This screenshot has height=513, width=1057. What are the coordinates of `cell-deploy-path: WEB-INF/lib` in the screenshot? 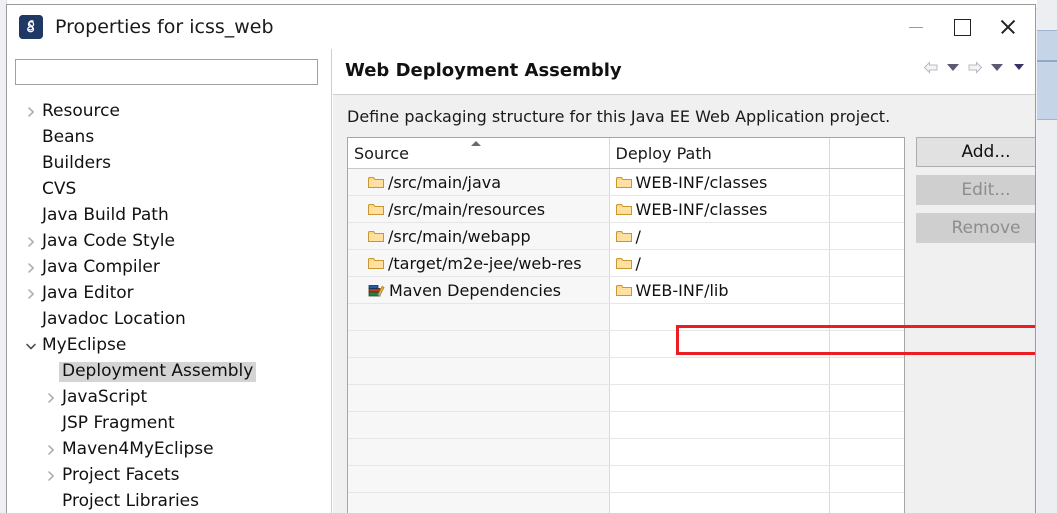 It's located at (719, 290).